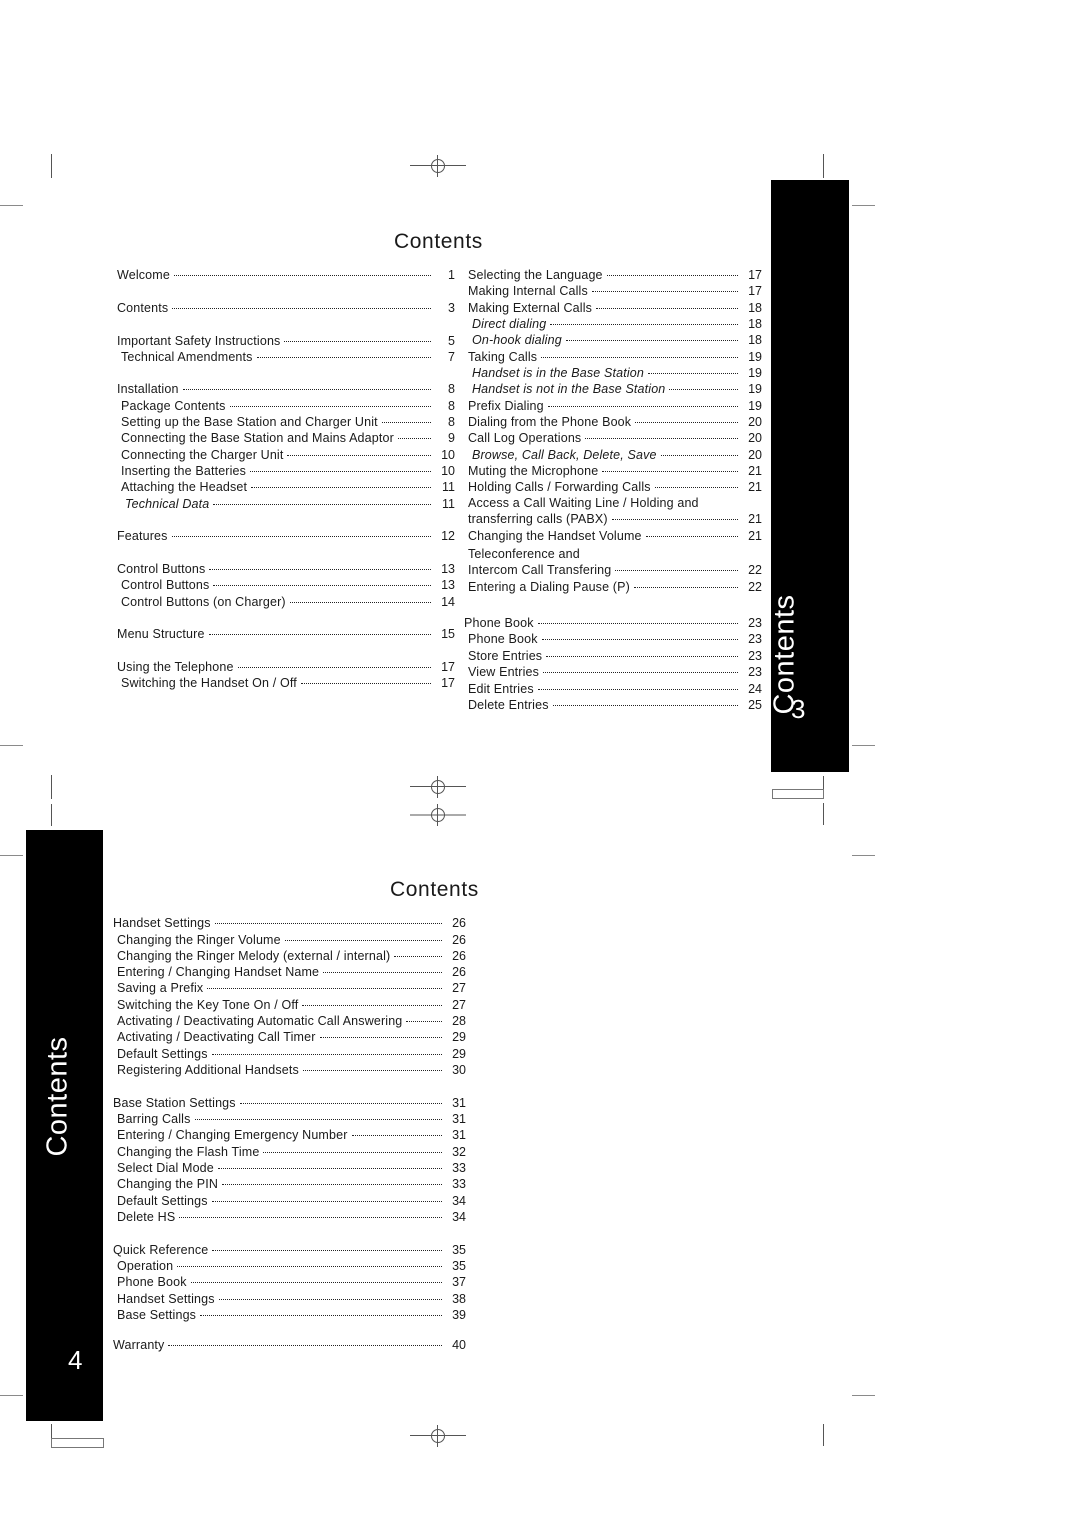  I want to click on toc-entry-page: 20, so click(755, 422).